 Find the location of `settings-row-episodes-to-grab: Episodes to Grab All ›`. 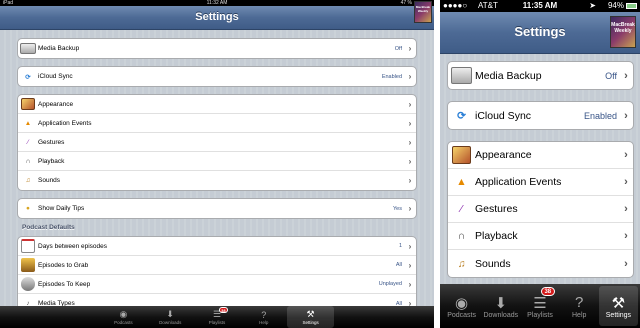

settings-row-episodes-to-grab: Episodes to Grab All › is located at coordinates (217, 265).